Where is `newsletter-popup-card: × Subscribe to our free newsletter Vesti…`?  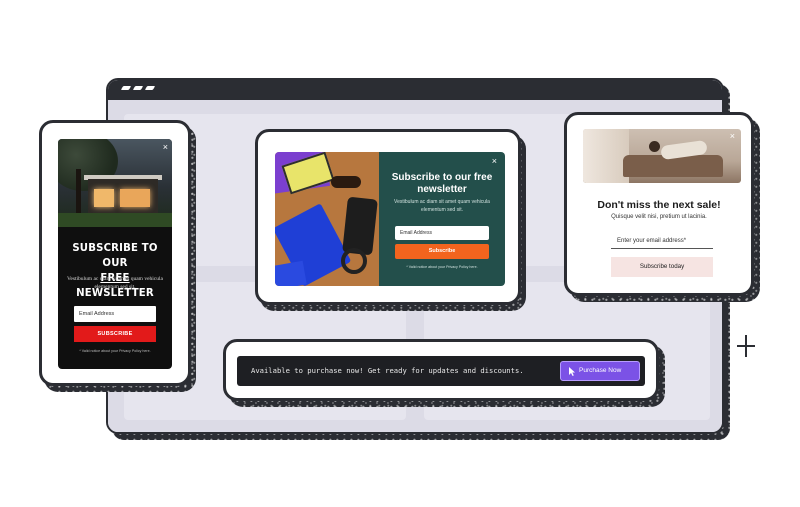
newsletter-popup-card: × Subscribe to our free newsletter Vesti… is located at coordinates (388, 217).